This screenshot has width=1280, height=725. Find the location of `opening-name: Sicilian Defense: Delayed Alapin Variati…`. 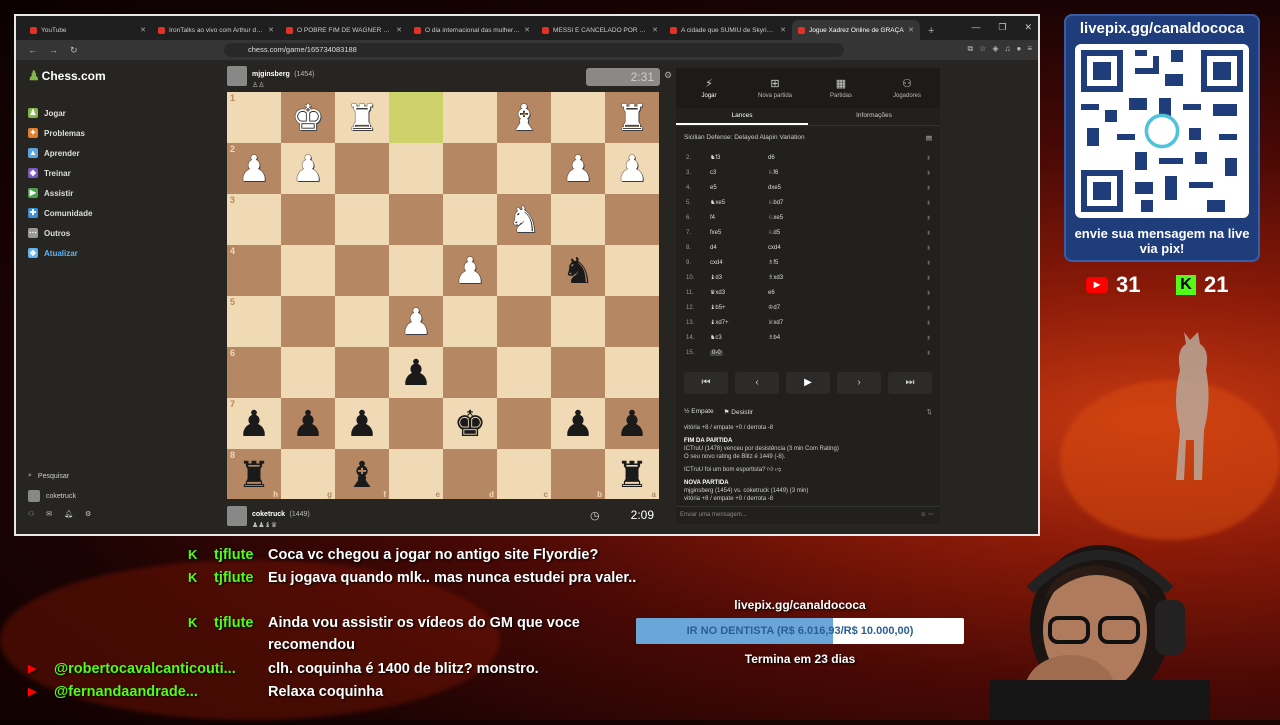

opening-name: Sicilian Defense: Delayed Alapin Variati… is located at coordinates (744, 138).